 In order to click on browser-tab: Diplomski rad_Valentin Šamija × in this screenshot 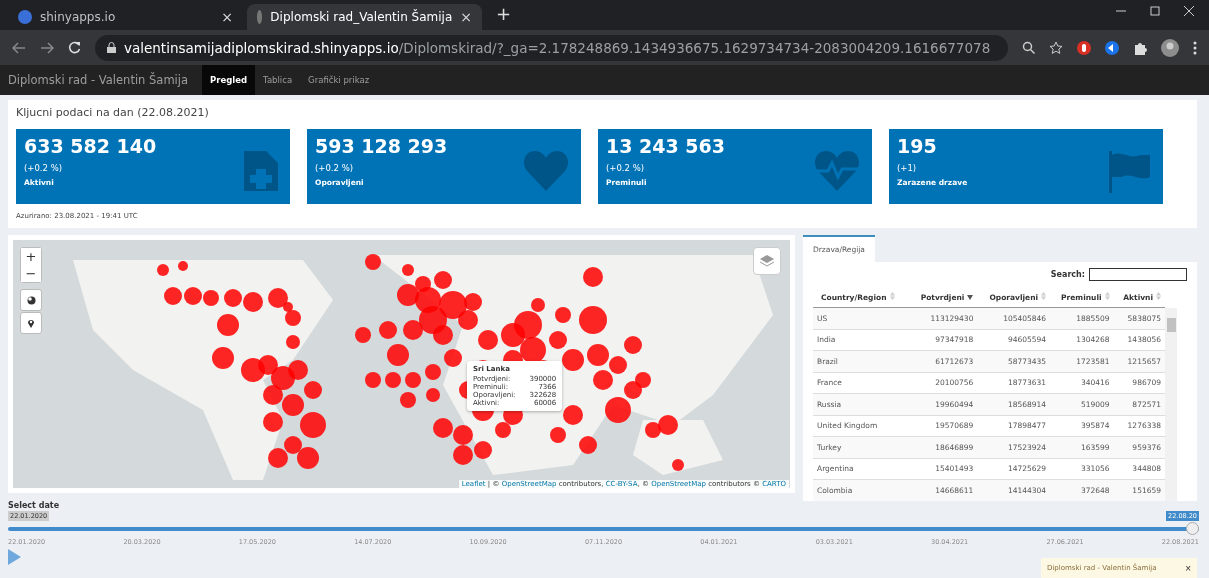, I will do `click(364, 17)`.